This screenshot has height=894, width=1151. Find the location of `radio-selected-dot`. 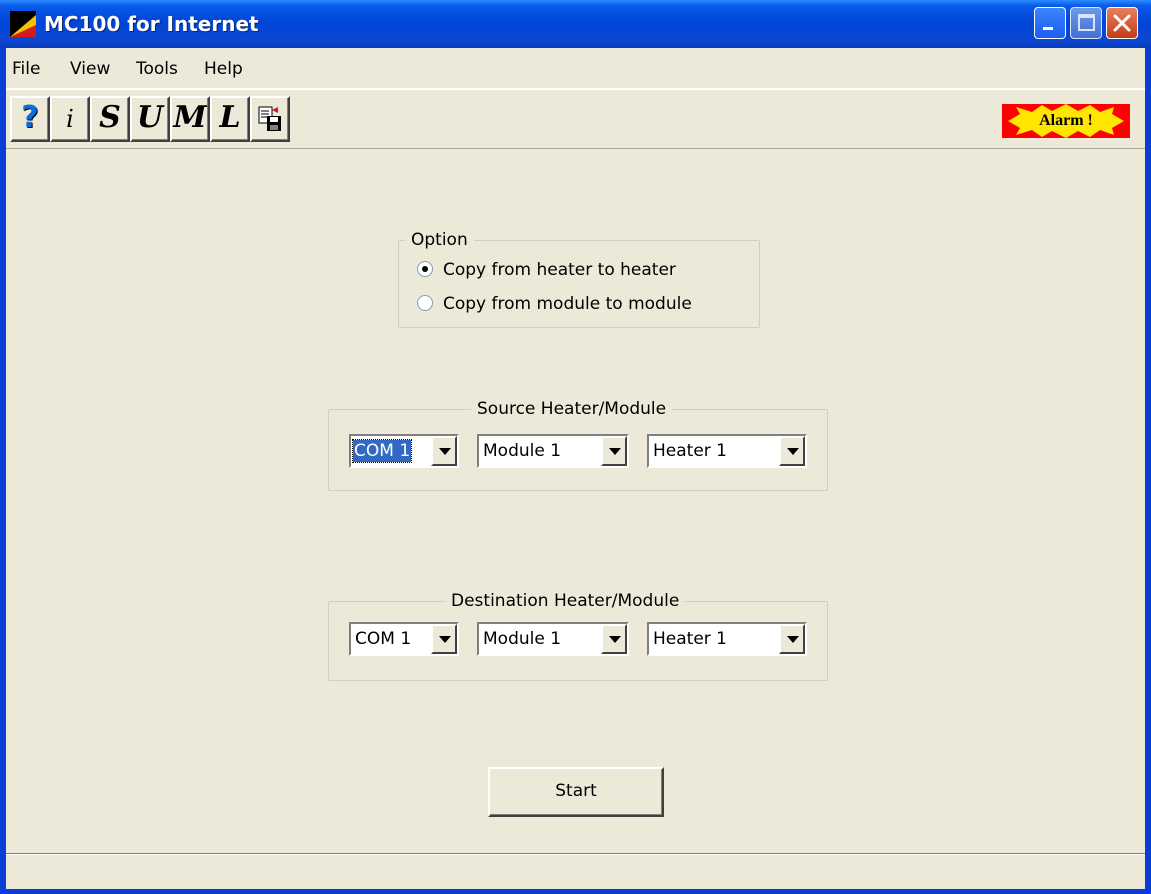

radio-selected-dot is located at coordinates (425, 269).